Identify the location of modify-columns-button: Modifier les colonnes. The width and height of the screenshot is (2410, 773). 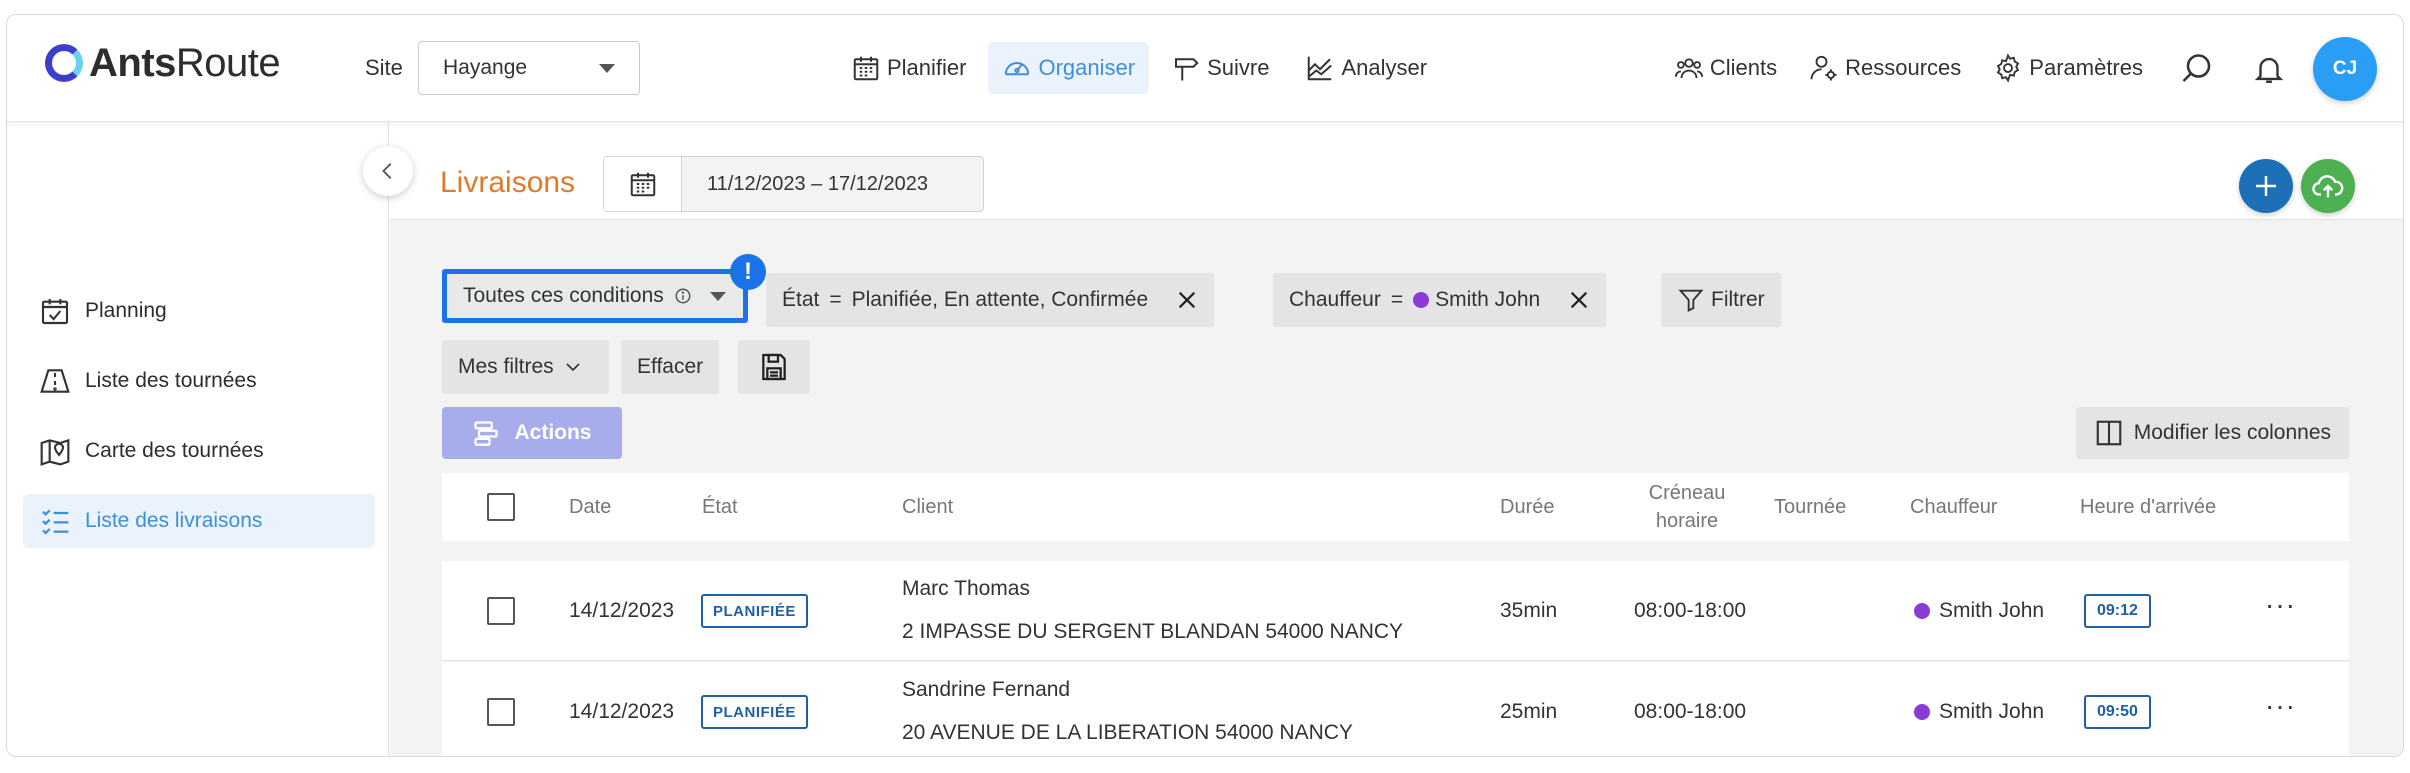
(2212, 433).